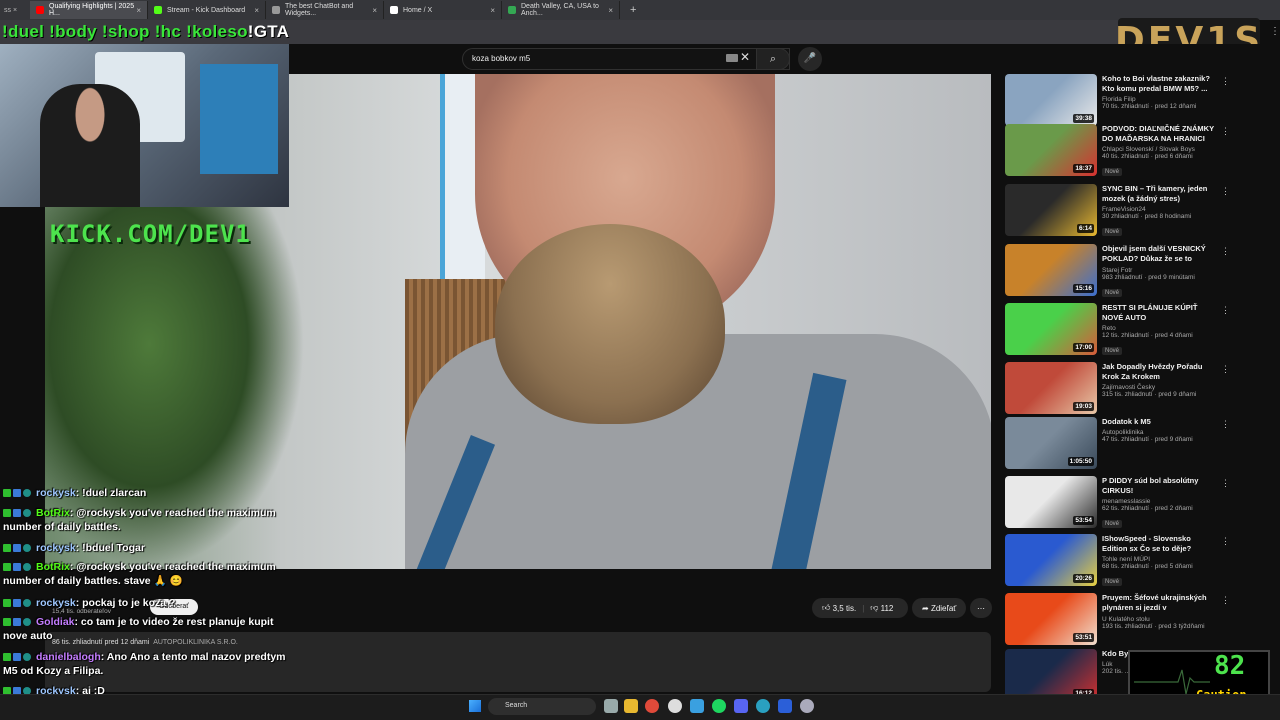 This screenshot has width=1280, height=720. What do you see at coordinates (40, 10) in the screenshot?
I see `youtube-icon` at bounding box center [40, 10].